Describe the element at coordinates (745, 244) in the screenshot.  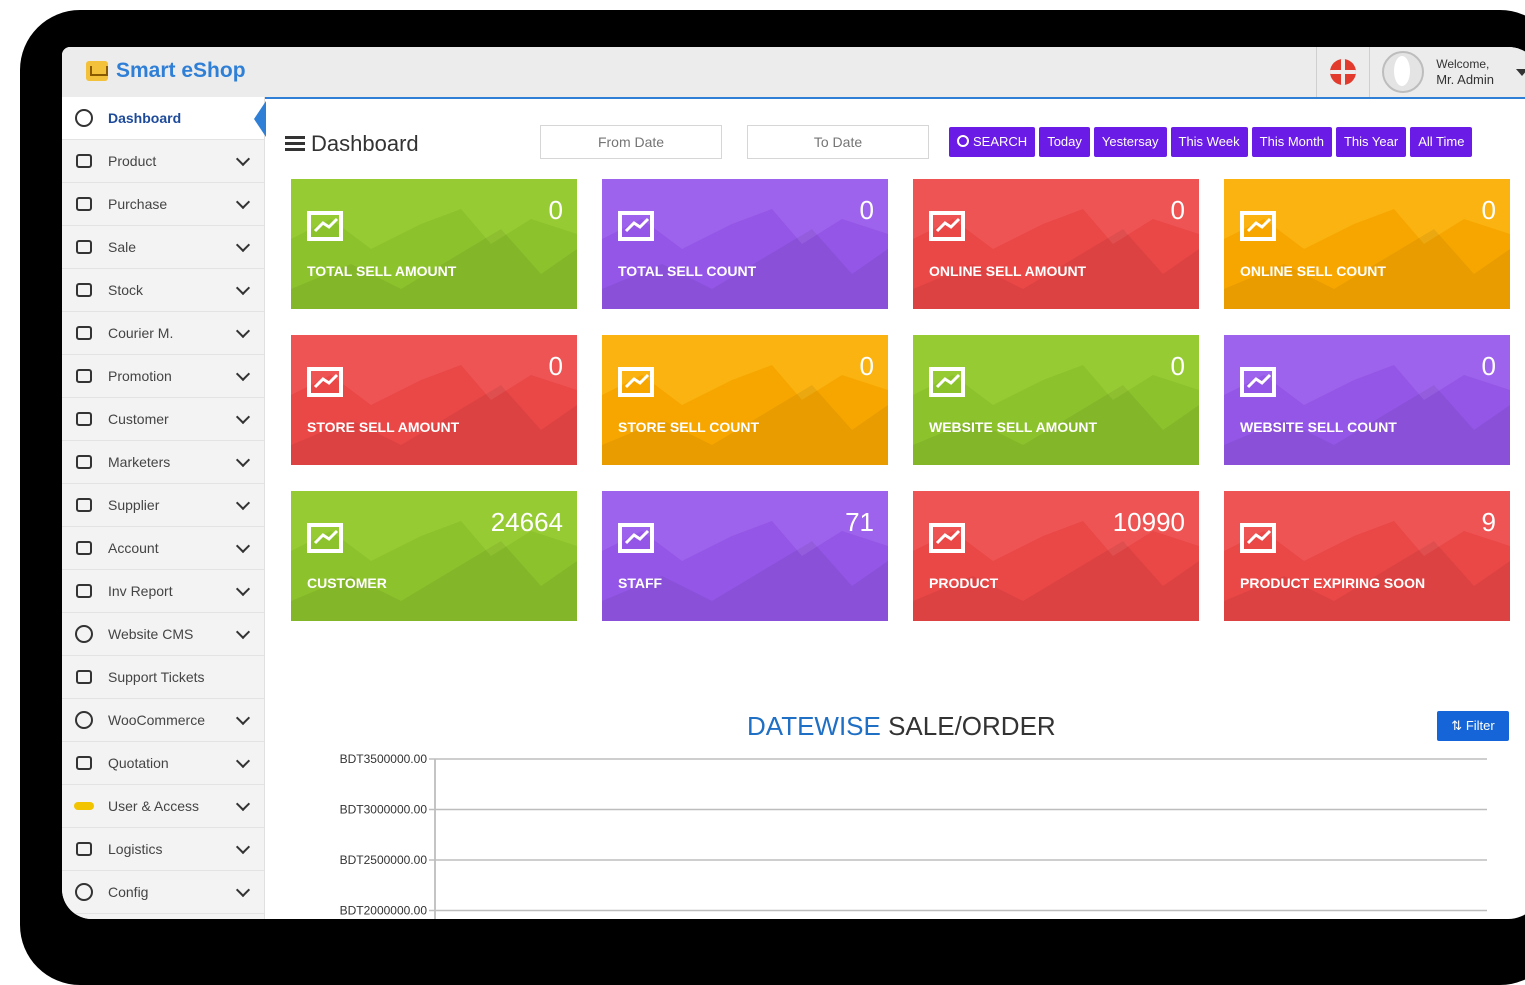
I see `stat-card-total-sell-count: 0 TOTAL SELL COUNT` at that location.